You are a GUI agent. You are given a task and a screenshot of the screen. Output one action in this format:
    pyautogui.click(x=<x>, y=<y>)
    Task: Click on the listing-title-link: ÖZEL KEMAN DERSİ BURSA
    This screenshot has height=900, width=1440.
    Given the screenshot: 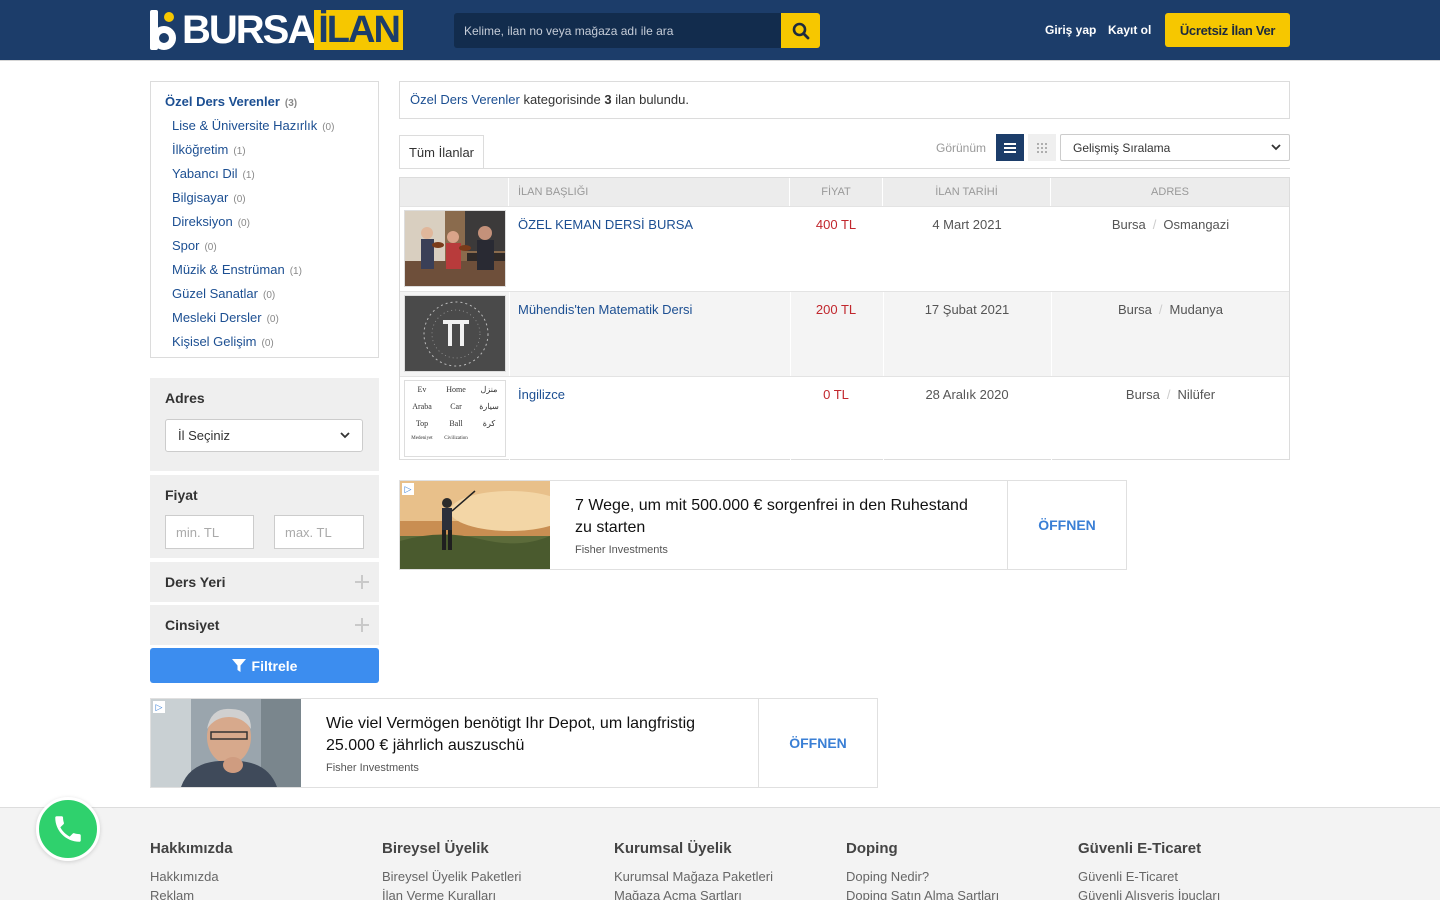 What is the action you would take?
    pyautogui.click(x=605, y=224)
    